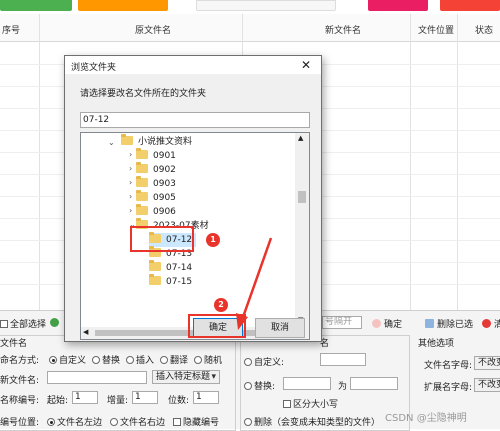 Image resolution: width=500 pixels, height=431 pixels. I want to click on annotation-arrow, so click(254, 283).